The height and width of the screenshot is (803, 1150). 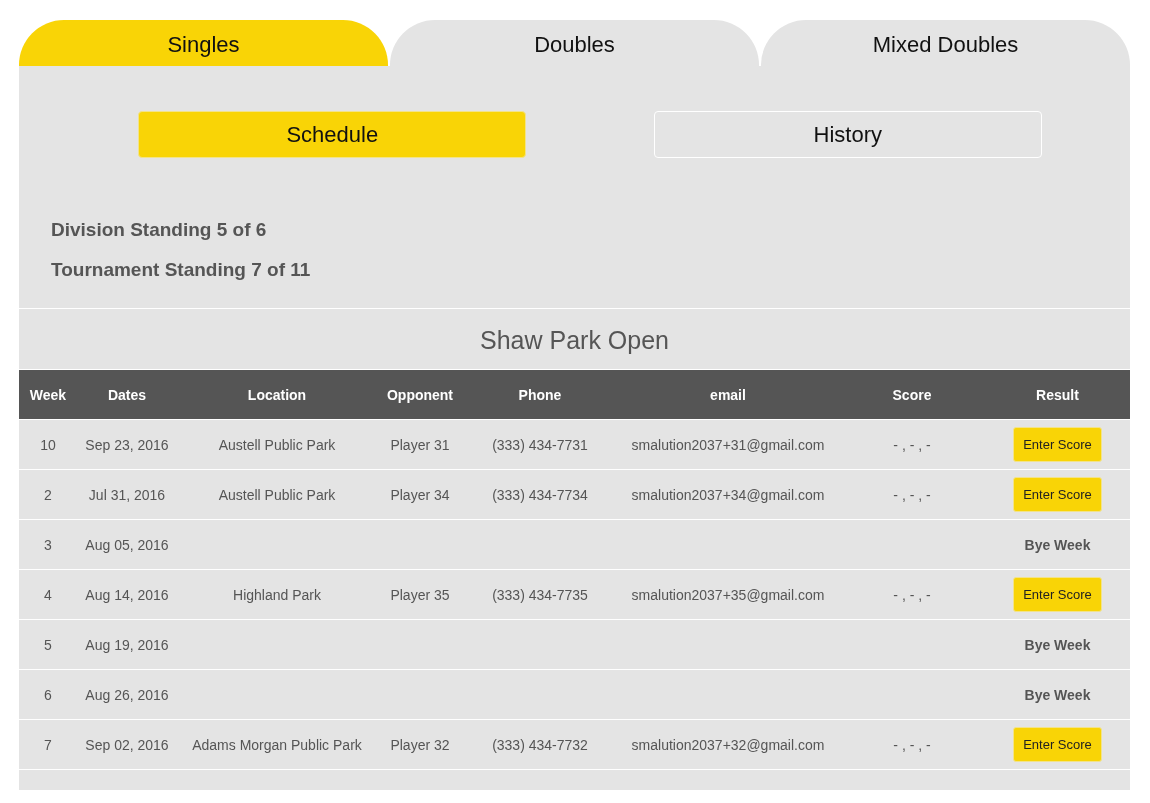 I want to click on table-cell: Sep 02, 2016, so click(x=127, y=744).